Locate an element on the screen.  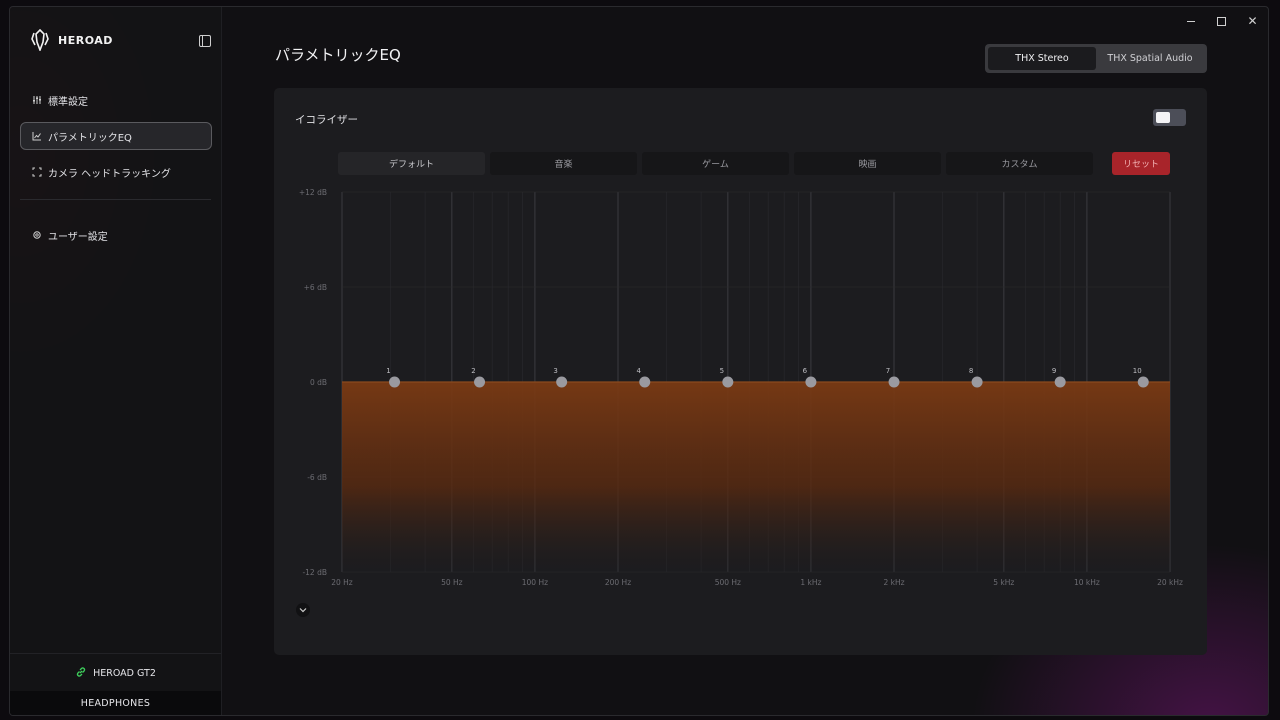
x-tick-label: 2 kHz is located at coordinates (893, 582).